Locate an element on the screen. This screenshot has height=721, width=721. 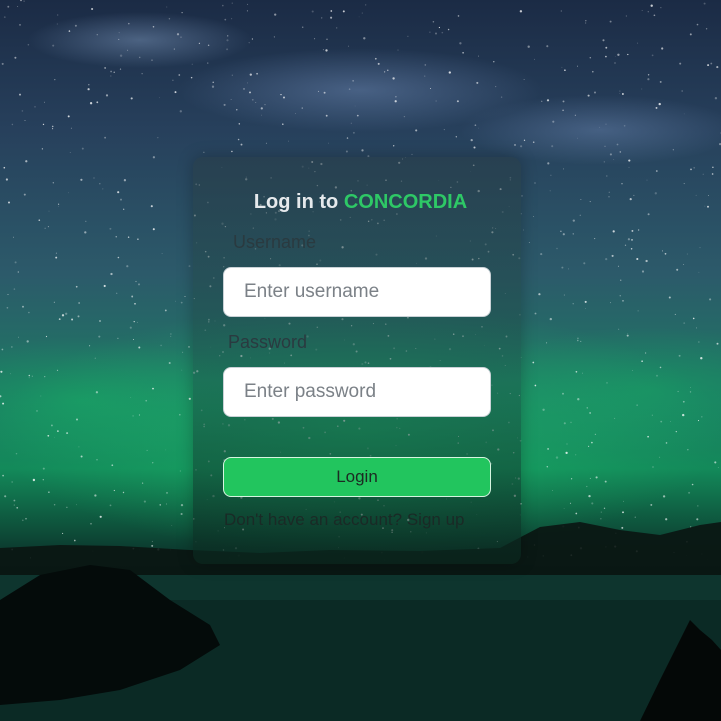
login-title: Log in to CONCORDIA is located at coordinates (360, 202).